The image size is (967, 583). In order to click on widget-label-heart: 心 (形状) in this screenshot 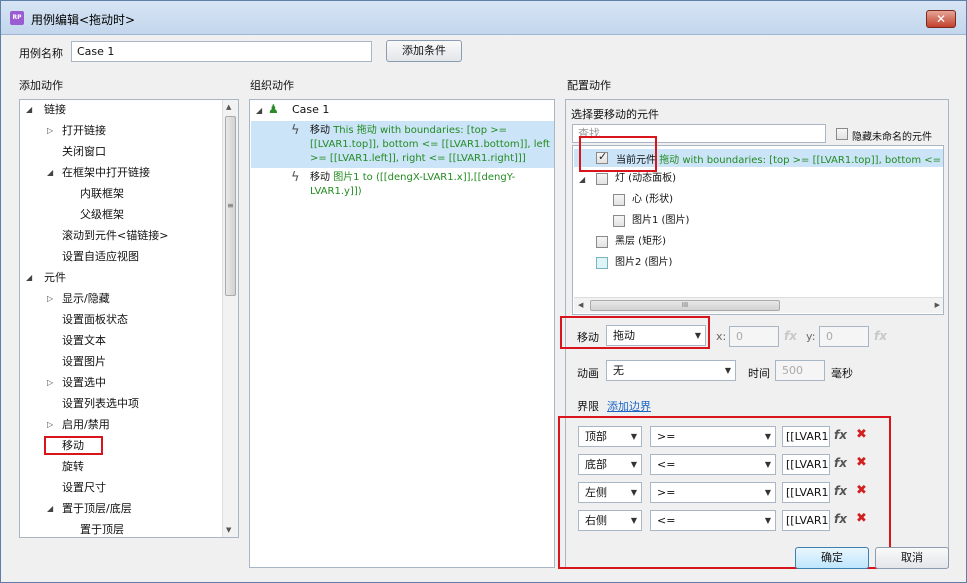, I will do `click(652, 199)`.